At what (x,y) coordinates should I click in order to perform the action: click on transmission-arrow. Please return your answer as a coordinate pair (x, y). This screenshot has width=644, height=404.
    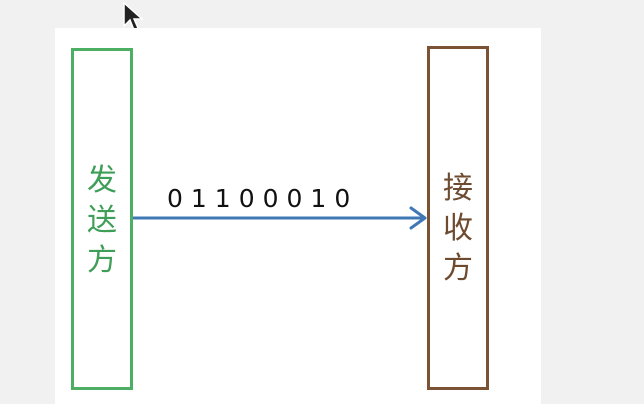
    Looking at the image, I should click on (280, 218).